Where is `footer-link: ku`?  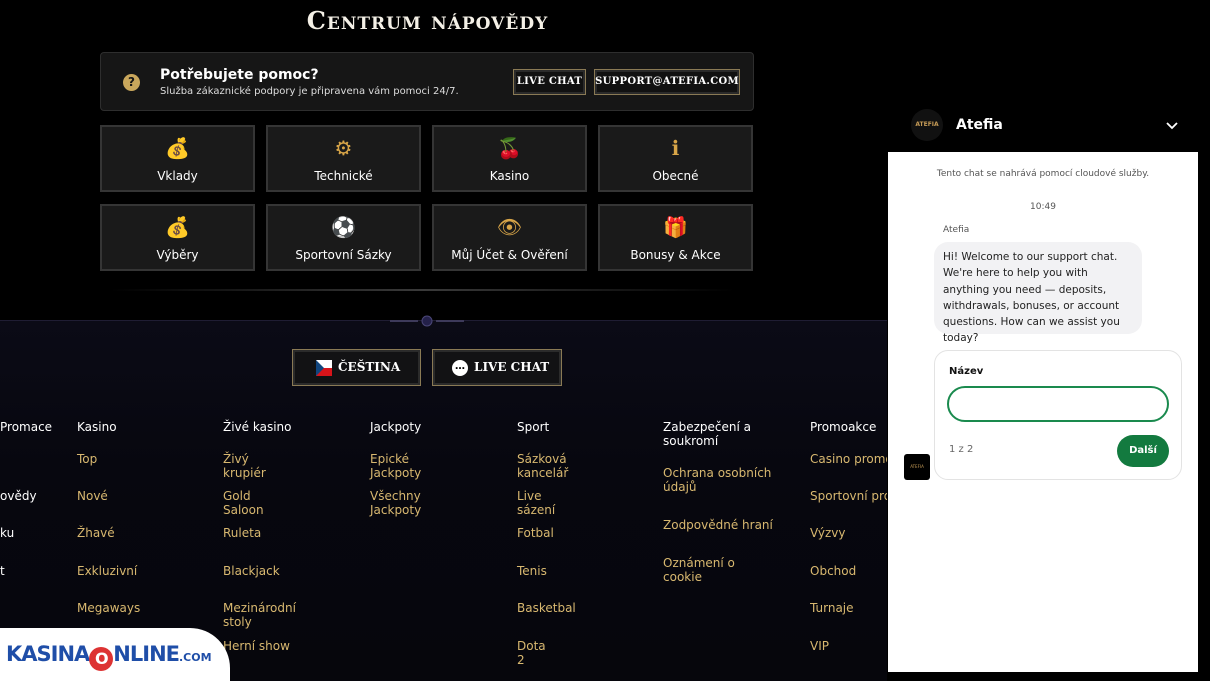
footer-link: ku is located at coordinates (7, 533).